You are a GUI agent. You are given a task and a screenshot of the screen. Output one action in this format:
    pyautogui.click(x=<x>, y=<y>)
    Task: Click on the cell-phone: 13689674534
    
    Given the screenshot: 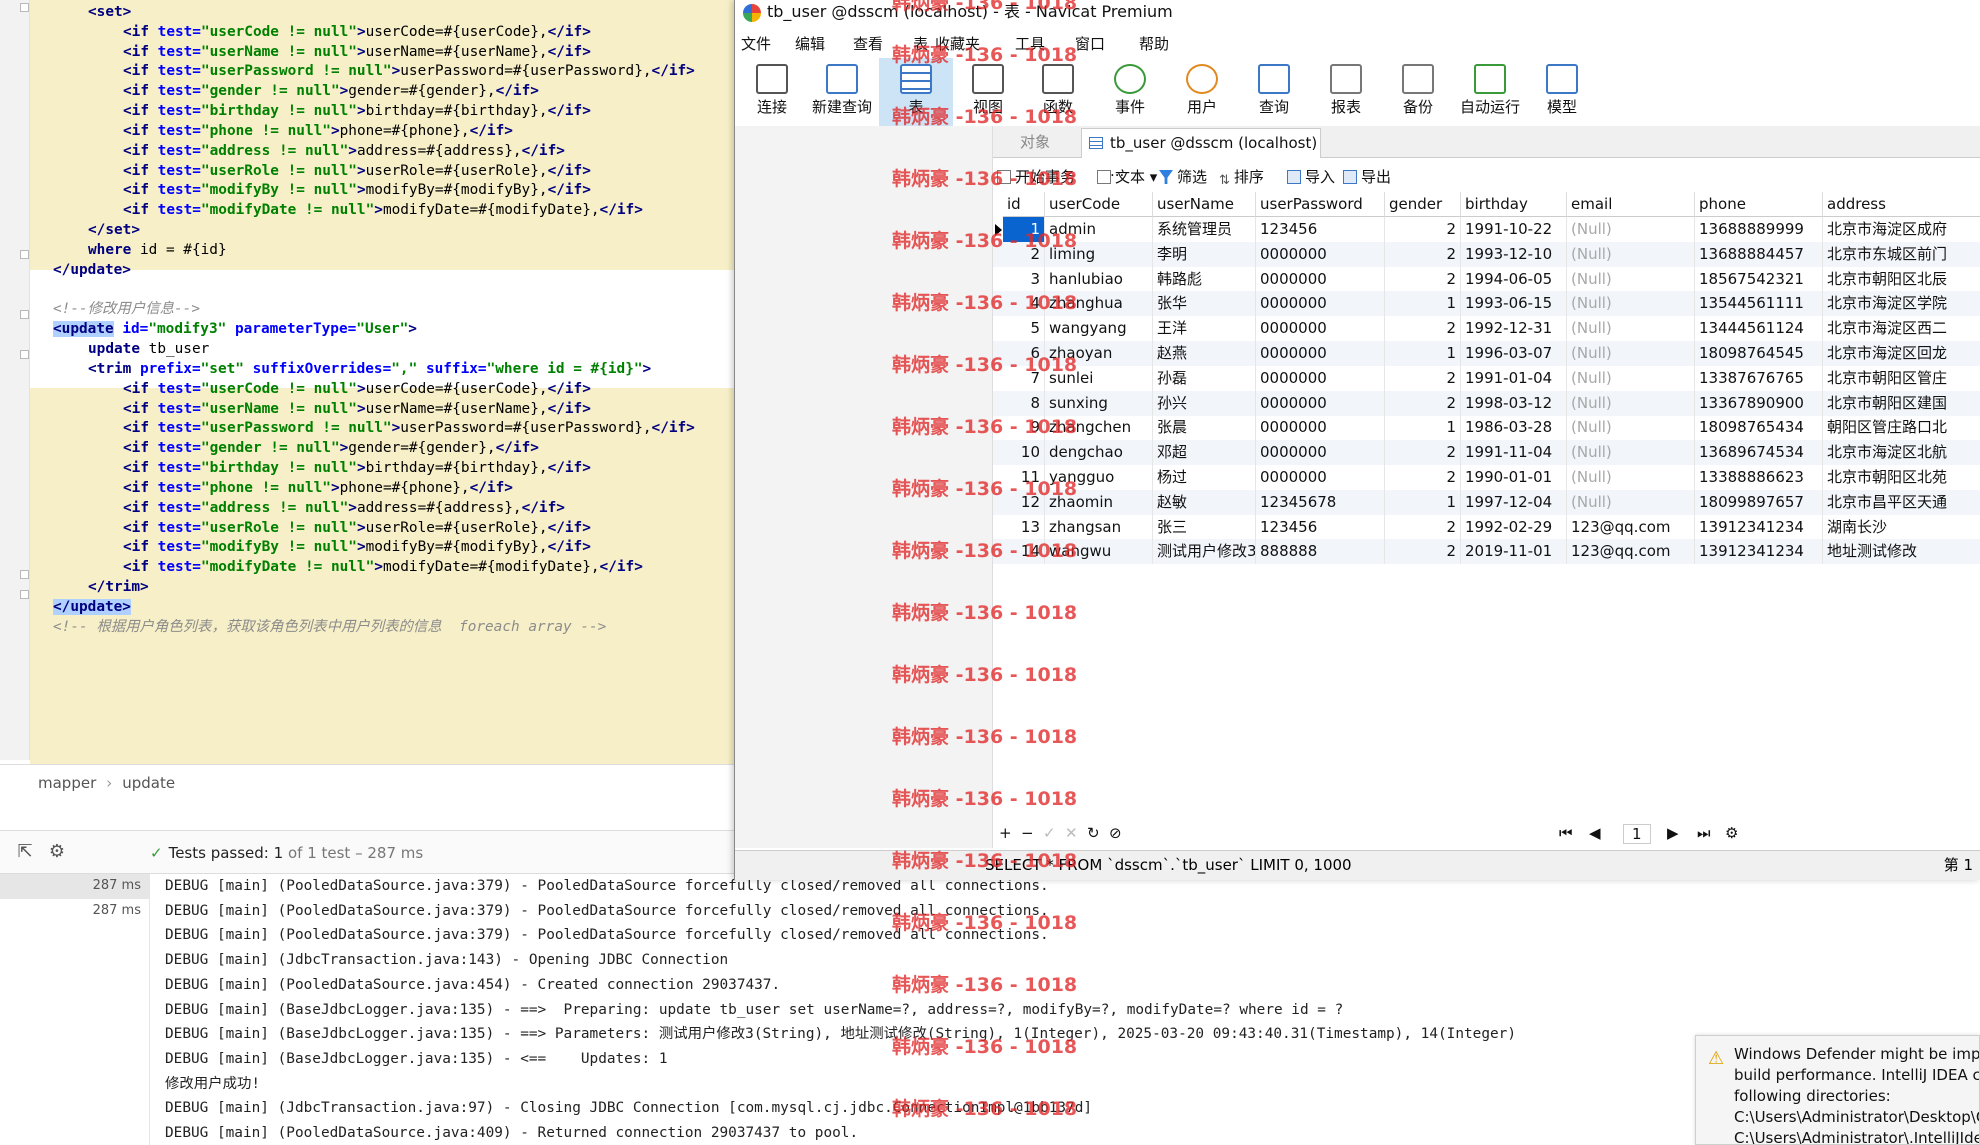 What is the action you would take?
    pyautogui.click(x=1759, y=453)
    